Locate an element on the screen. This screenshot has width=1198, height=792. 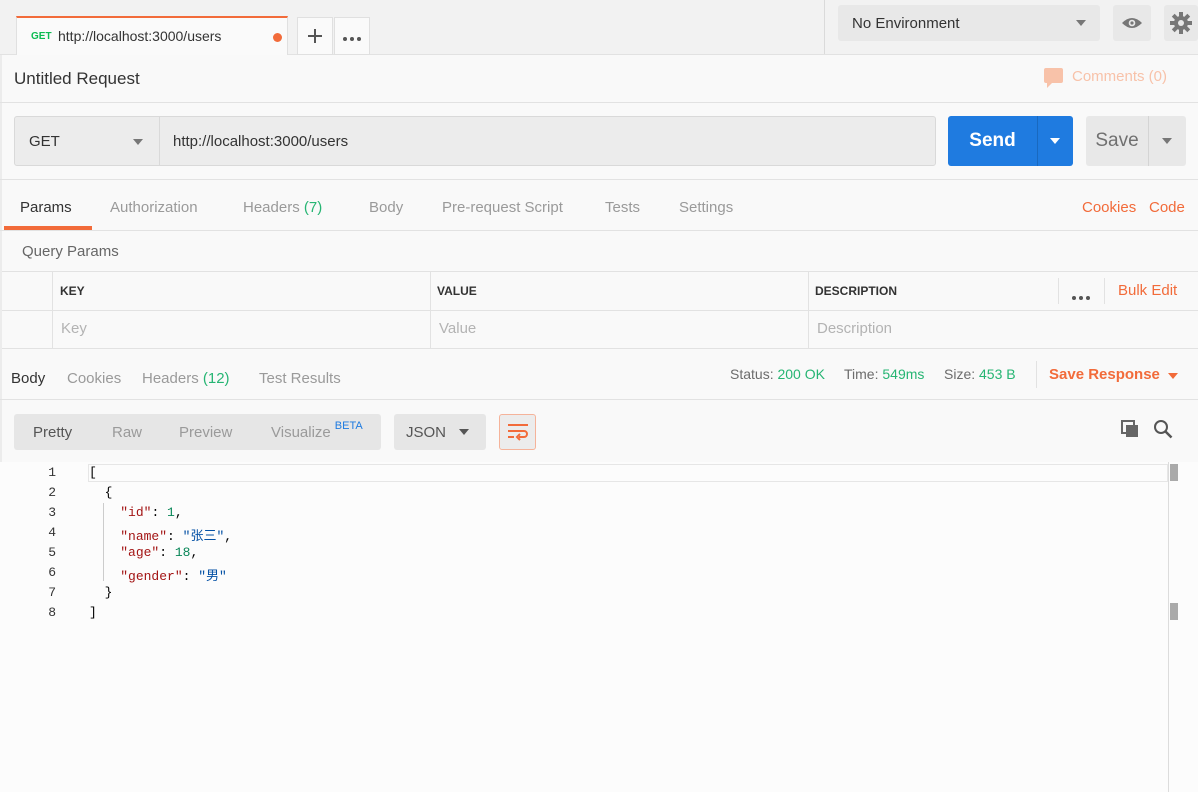
tab-params: Params is located at coordinates (46, 207).